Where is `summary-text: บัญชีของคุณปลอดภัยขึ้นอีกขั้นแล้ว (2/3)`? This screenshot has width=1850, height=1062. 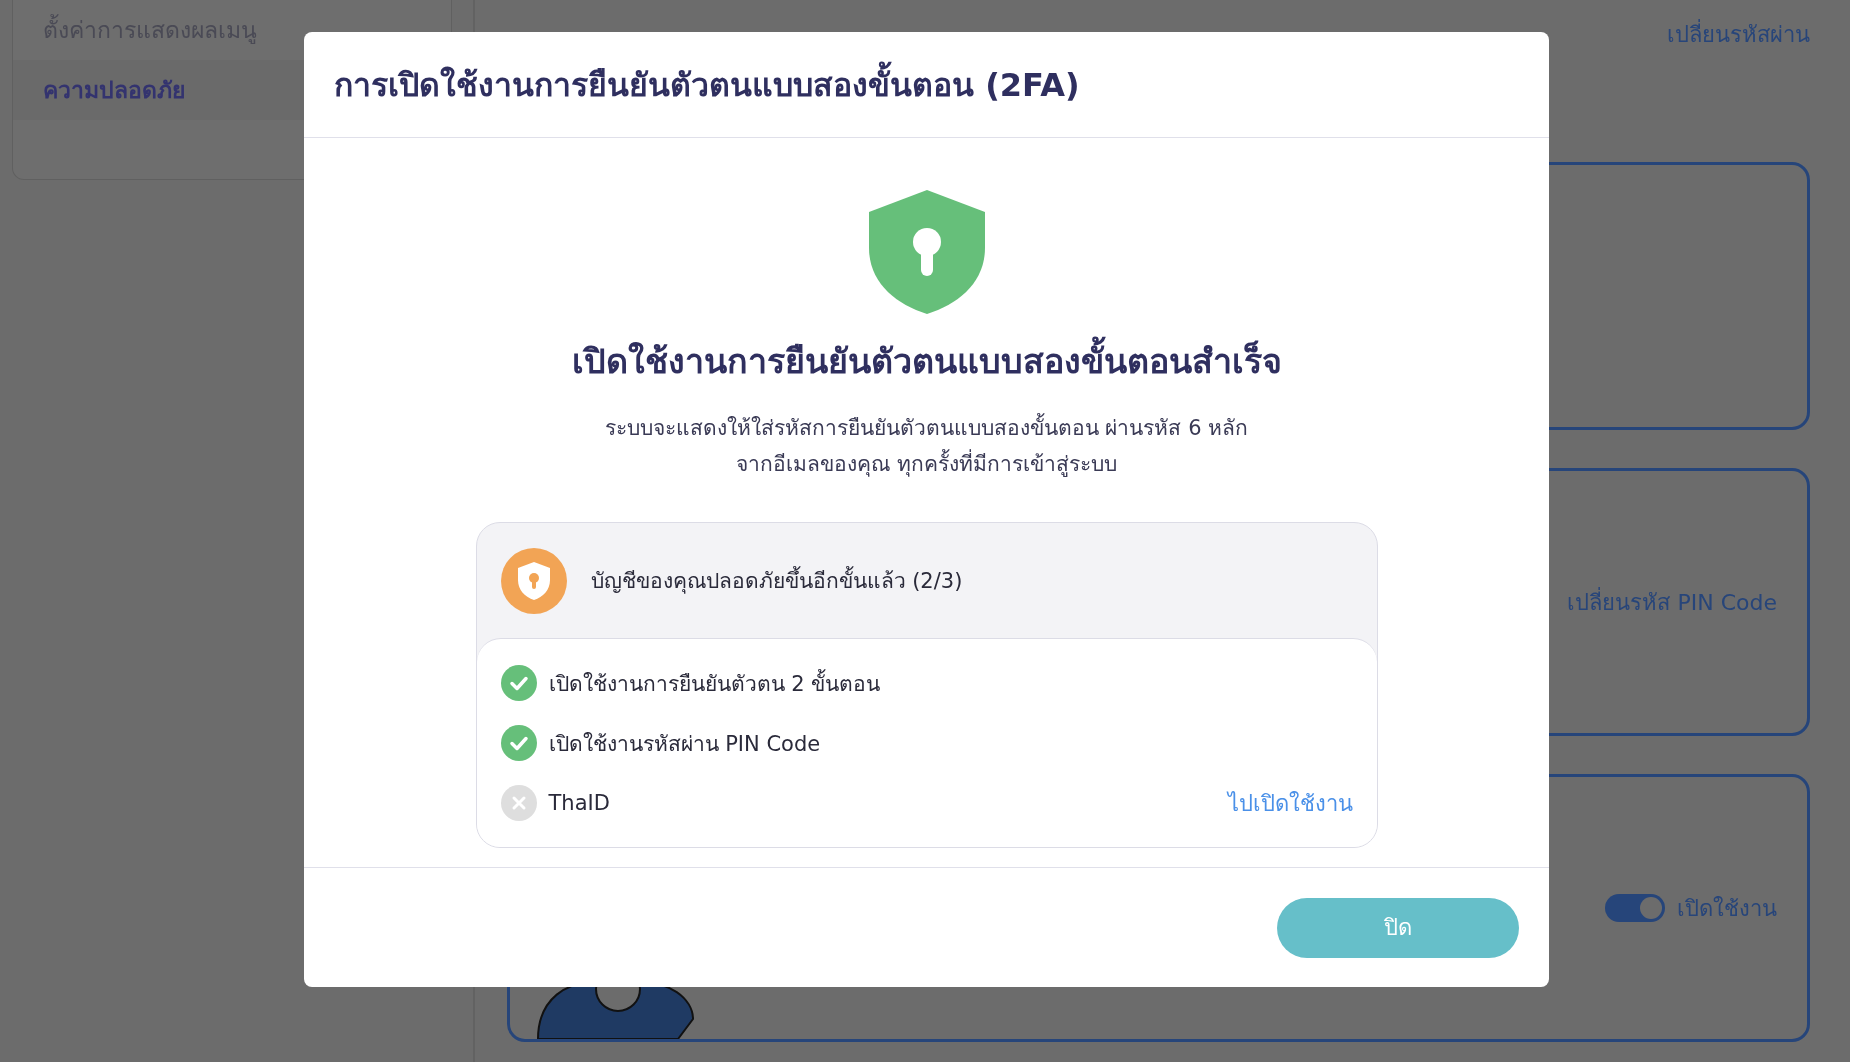
summary-text: บัญชีของคุณปลอดภัยขึ้นอีกขั้นแล้ว (2/3) is located at coordinates (776, 580).